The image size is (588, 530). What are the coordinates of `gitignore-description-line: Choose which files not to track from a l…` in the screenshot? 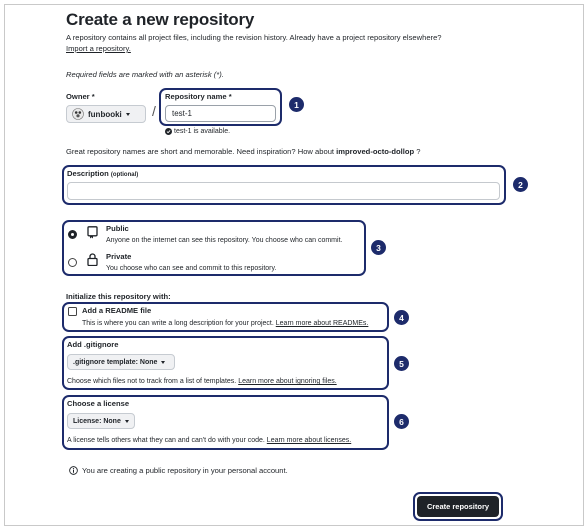 It's located at (202, 381).